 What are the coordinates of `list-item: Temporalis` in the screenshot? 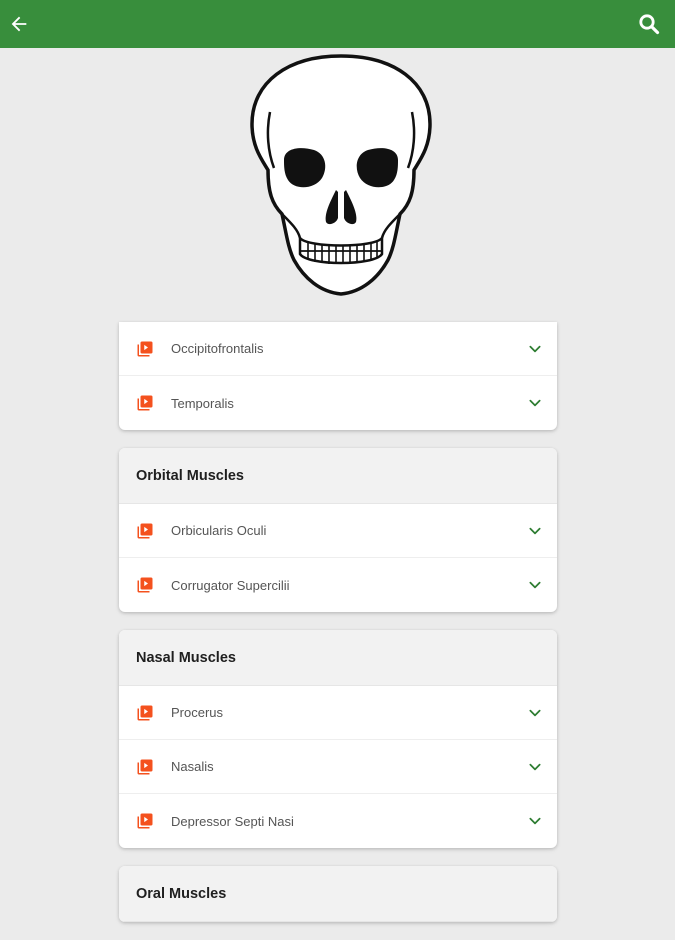 It's located at (338, 403).